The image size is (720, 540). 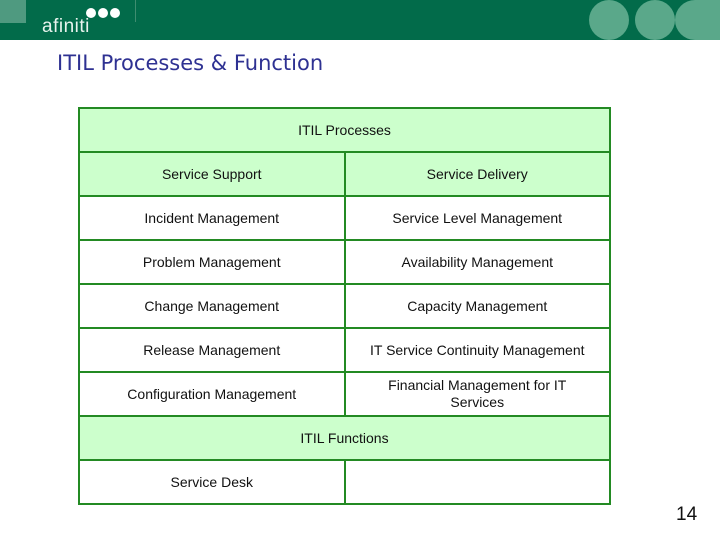 I want to click on table-cell: Financial Management for IT Services, so click(x=477, y=394).